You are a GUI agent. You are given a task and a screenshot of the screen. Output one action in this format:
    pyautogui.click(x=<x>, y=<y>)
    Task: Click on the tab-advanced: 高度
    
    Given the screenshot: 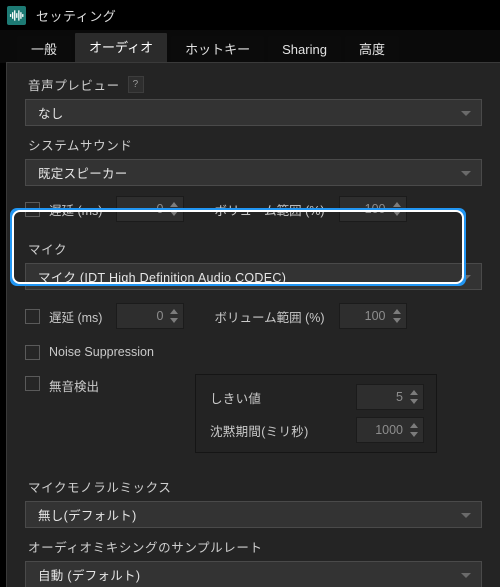 What is the action you would take?
    pyautogui.click(x=371, y=49)
    